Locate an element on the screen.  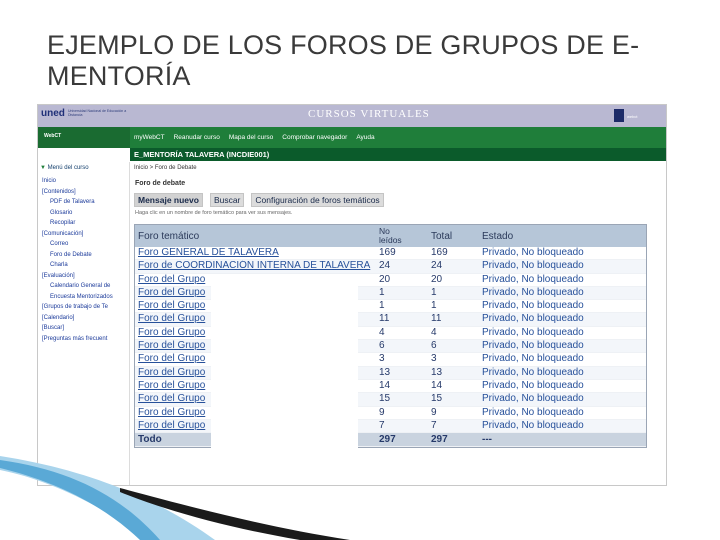
uned-logo: uned is located at coordinates (53, 113).